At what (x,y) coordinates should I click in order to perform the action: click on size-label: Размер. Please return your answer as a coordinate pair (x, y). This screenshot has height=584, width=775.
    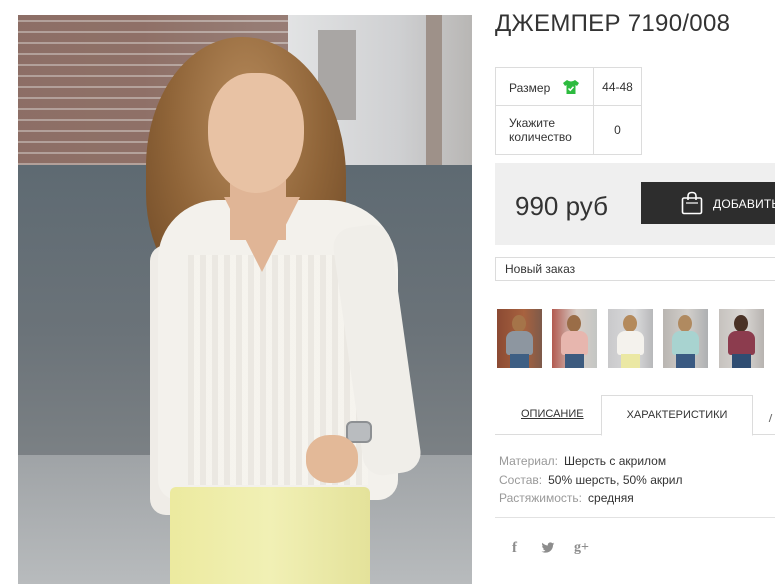
    Looking at the image, I should click on (530, 87).